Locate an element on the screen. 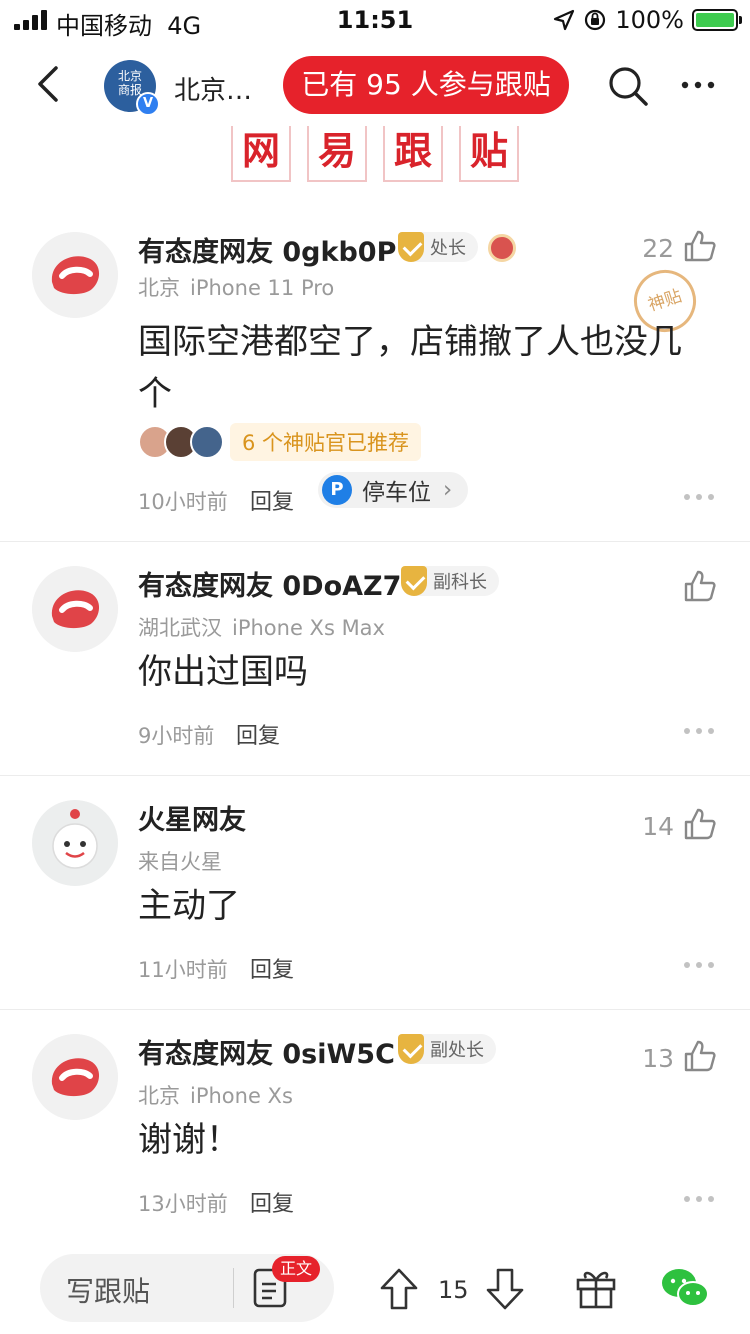 The image size is (750, 1334). gift-icon is located at coordinates (596, 1287).